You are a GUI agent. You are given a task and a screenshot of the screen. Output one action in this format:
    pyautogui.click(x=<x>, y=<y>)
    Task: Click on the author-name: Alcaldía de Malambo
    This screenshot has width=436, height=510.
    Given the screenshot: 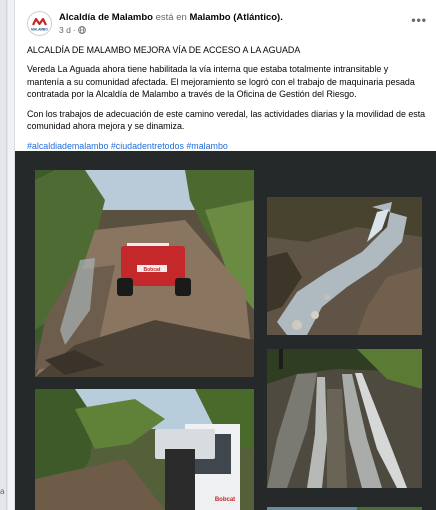 What is the action you would take?
    pyautogui.click(x=106, y=17)
    